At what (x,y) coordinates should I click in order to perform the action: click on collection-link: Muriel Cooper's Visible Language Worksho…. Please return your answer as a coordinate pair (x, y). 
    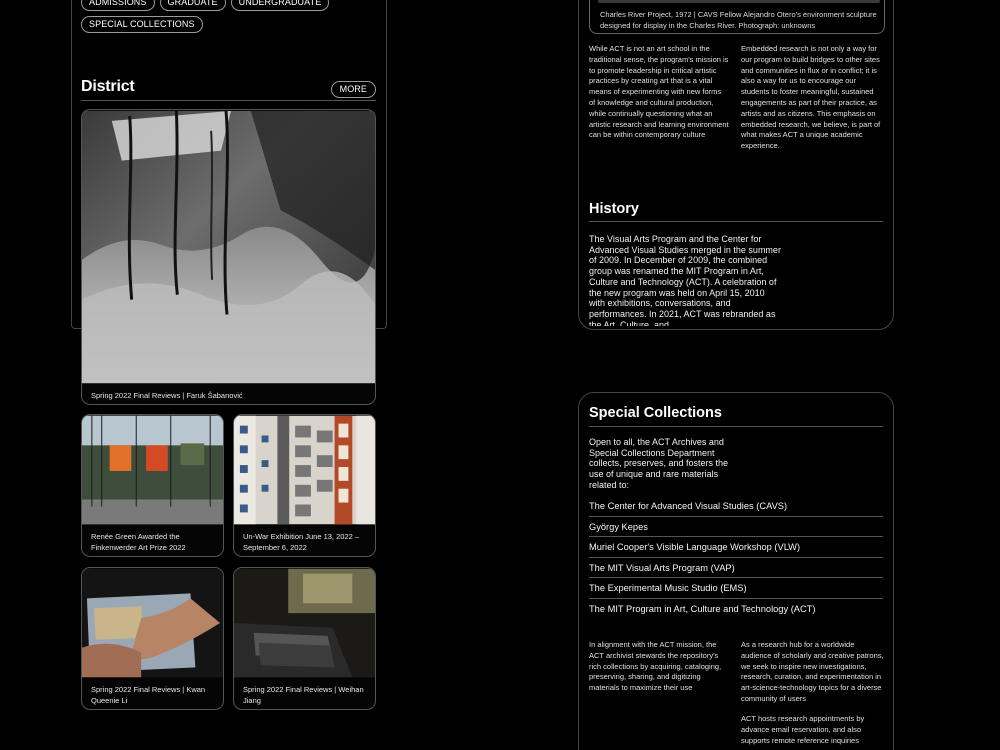
    Looking at the image, I should click on (736, 547).